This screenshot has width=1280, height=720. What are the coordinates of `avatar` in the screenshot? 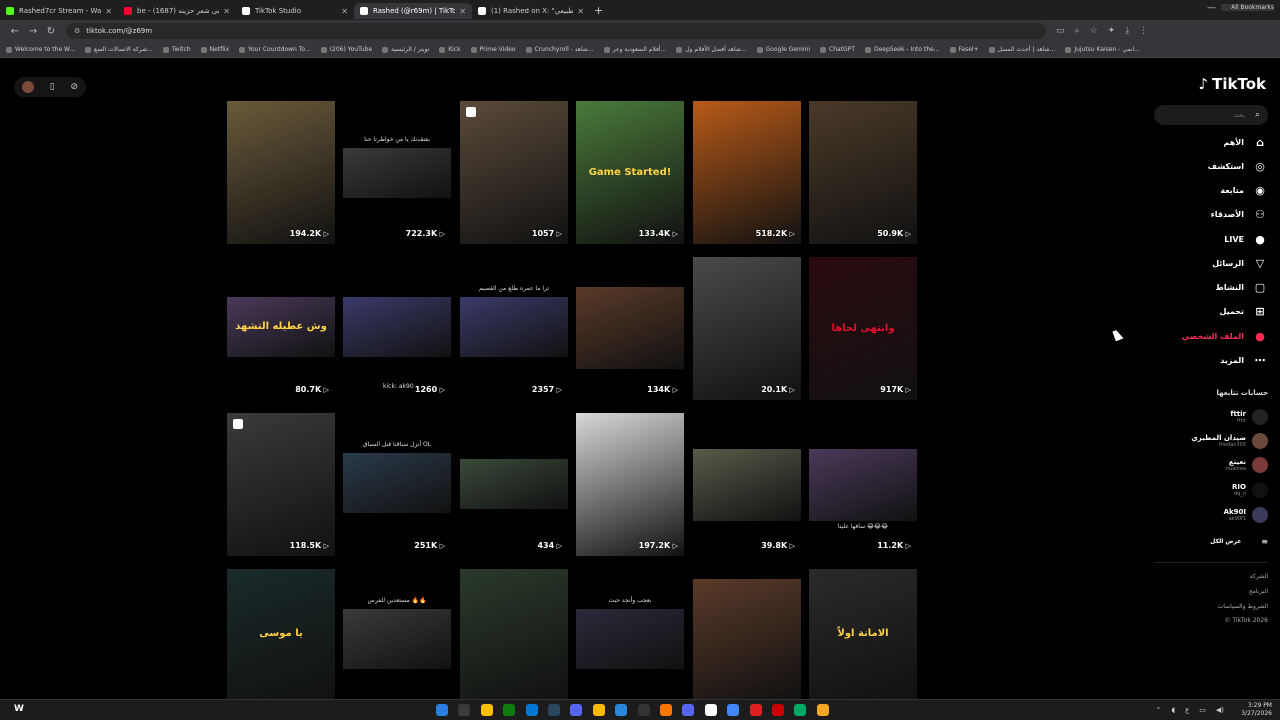 It's located at (27, 87).